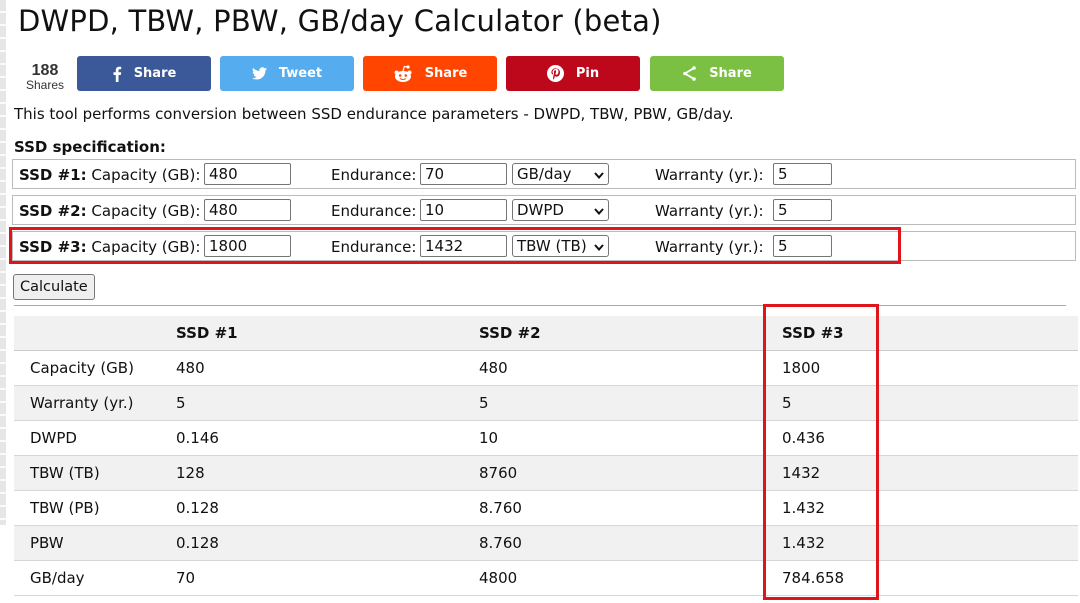 The height and width of the screenshot is (603, 1080). I want to click on ssd-3-row-highlight, so click(455, 245).